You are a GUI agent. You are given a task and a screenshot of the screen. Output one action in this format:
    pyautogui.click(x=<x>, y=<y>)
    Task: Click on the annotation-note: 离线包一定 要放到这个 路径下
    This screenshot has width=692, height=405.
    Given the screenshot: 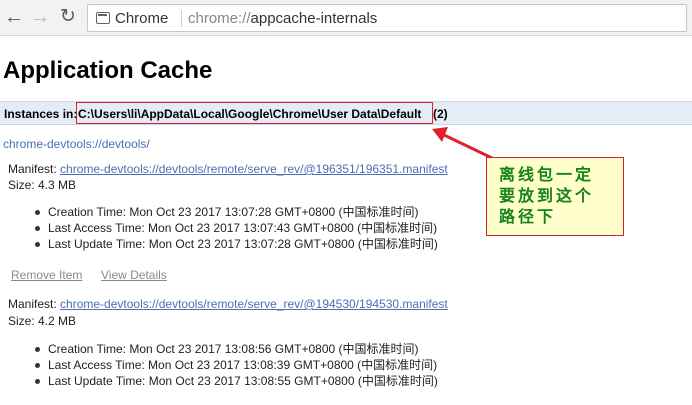 What is the action you would take?
    pyautogui.click(x=555, y=196)
    